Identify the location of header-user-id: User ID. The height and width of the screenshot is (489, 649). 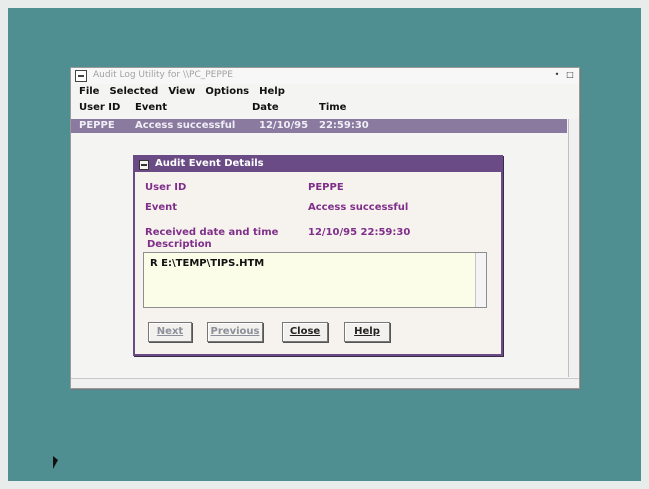
(100, 107).